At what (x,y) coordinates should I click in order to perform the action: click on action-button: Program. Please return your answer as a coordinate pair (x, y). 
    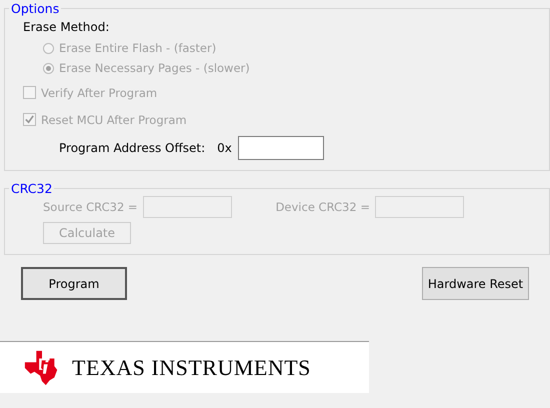
    Looking at the image, I should click on (74, 283).